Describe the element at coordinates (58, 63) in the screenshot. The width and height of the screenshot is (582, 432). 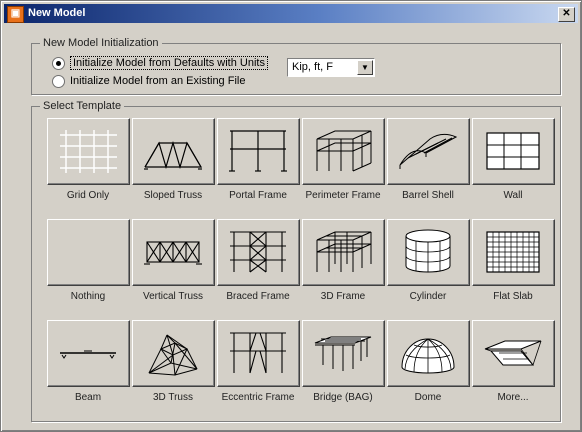
I see `radio-defaults` at that location.